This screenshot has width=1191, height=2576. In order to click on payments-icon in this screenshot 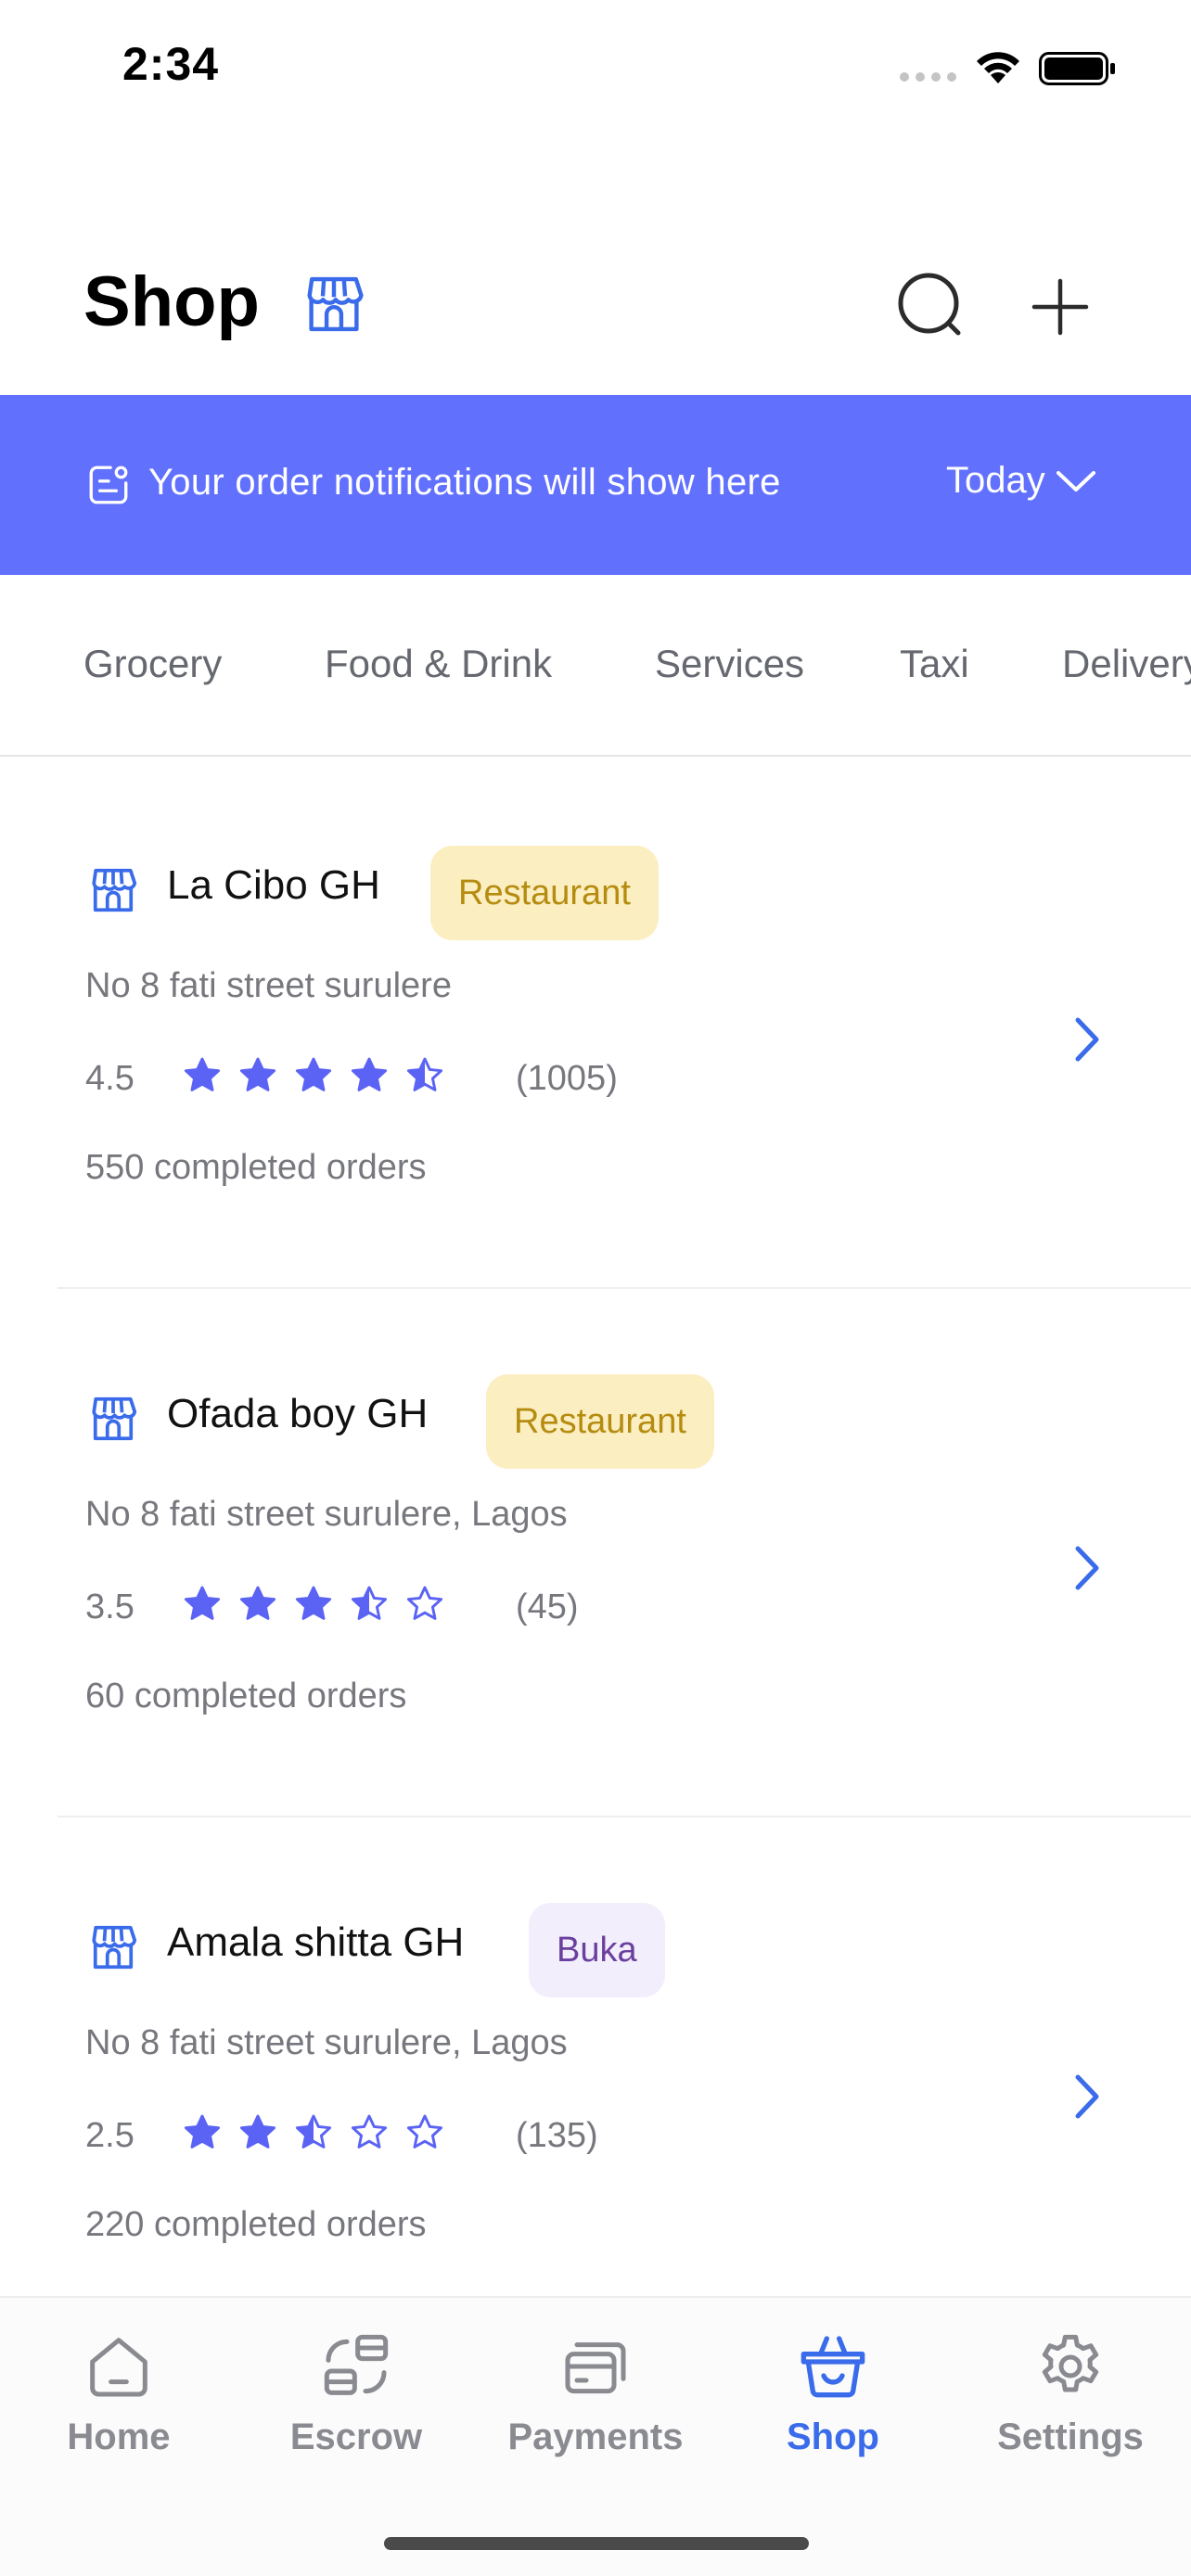, I will do `click(595, 2368)`.